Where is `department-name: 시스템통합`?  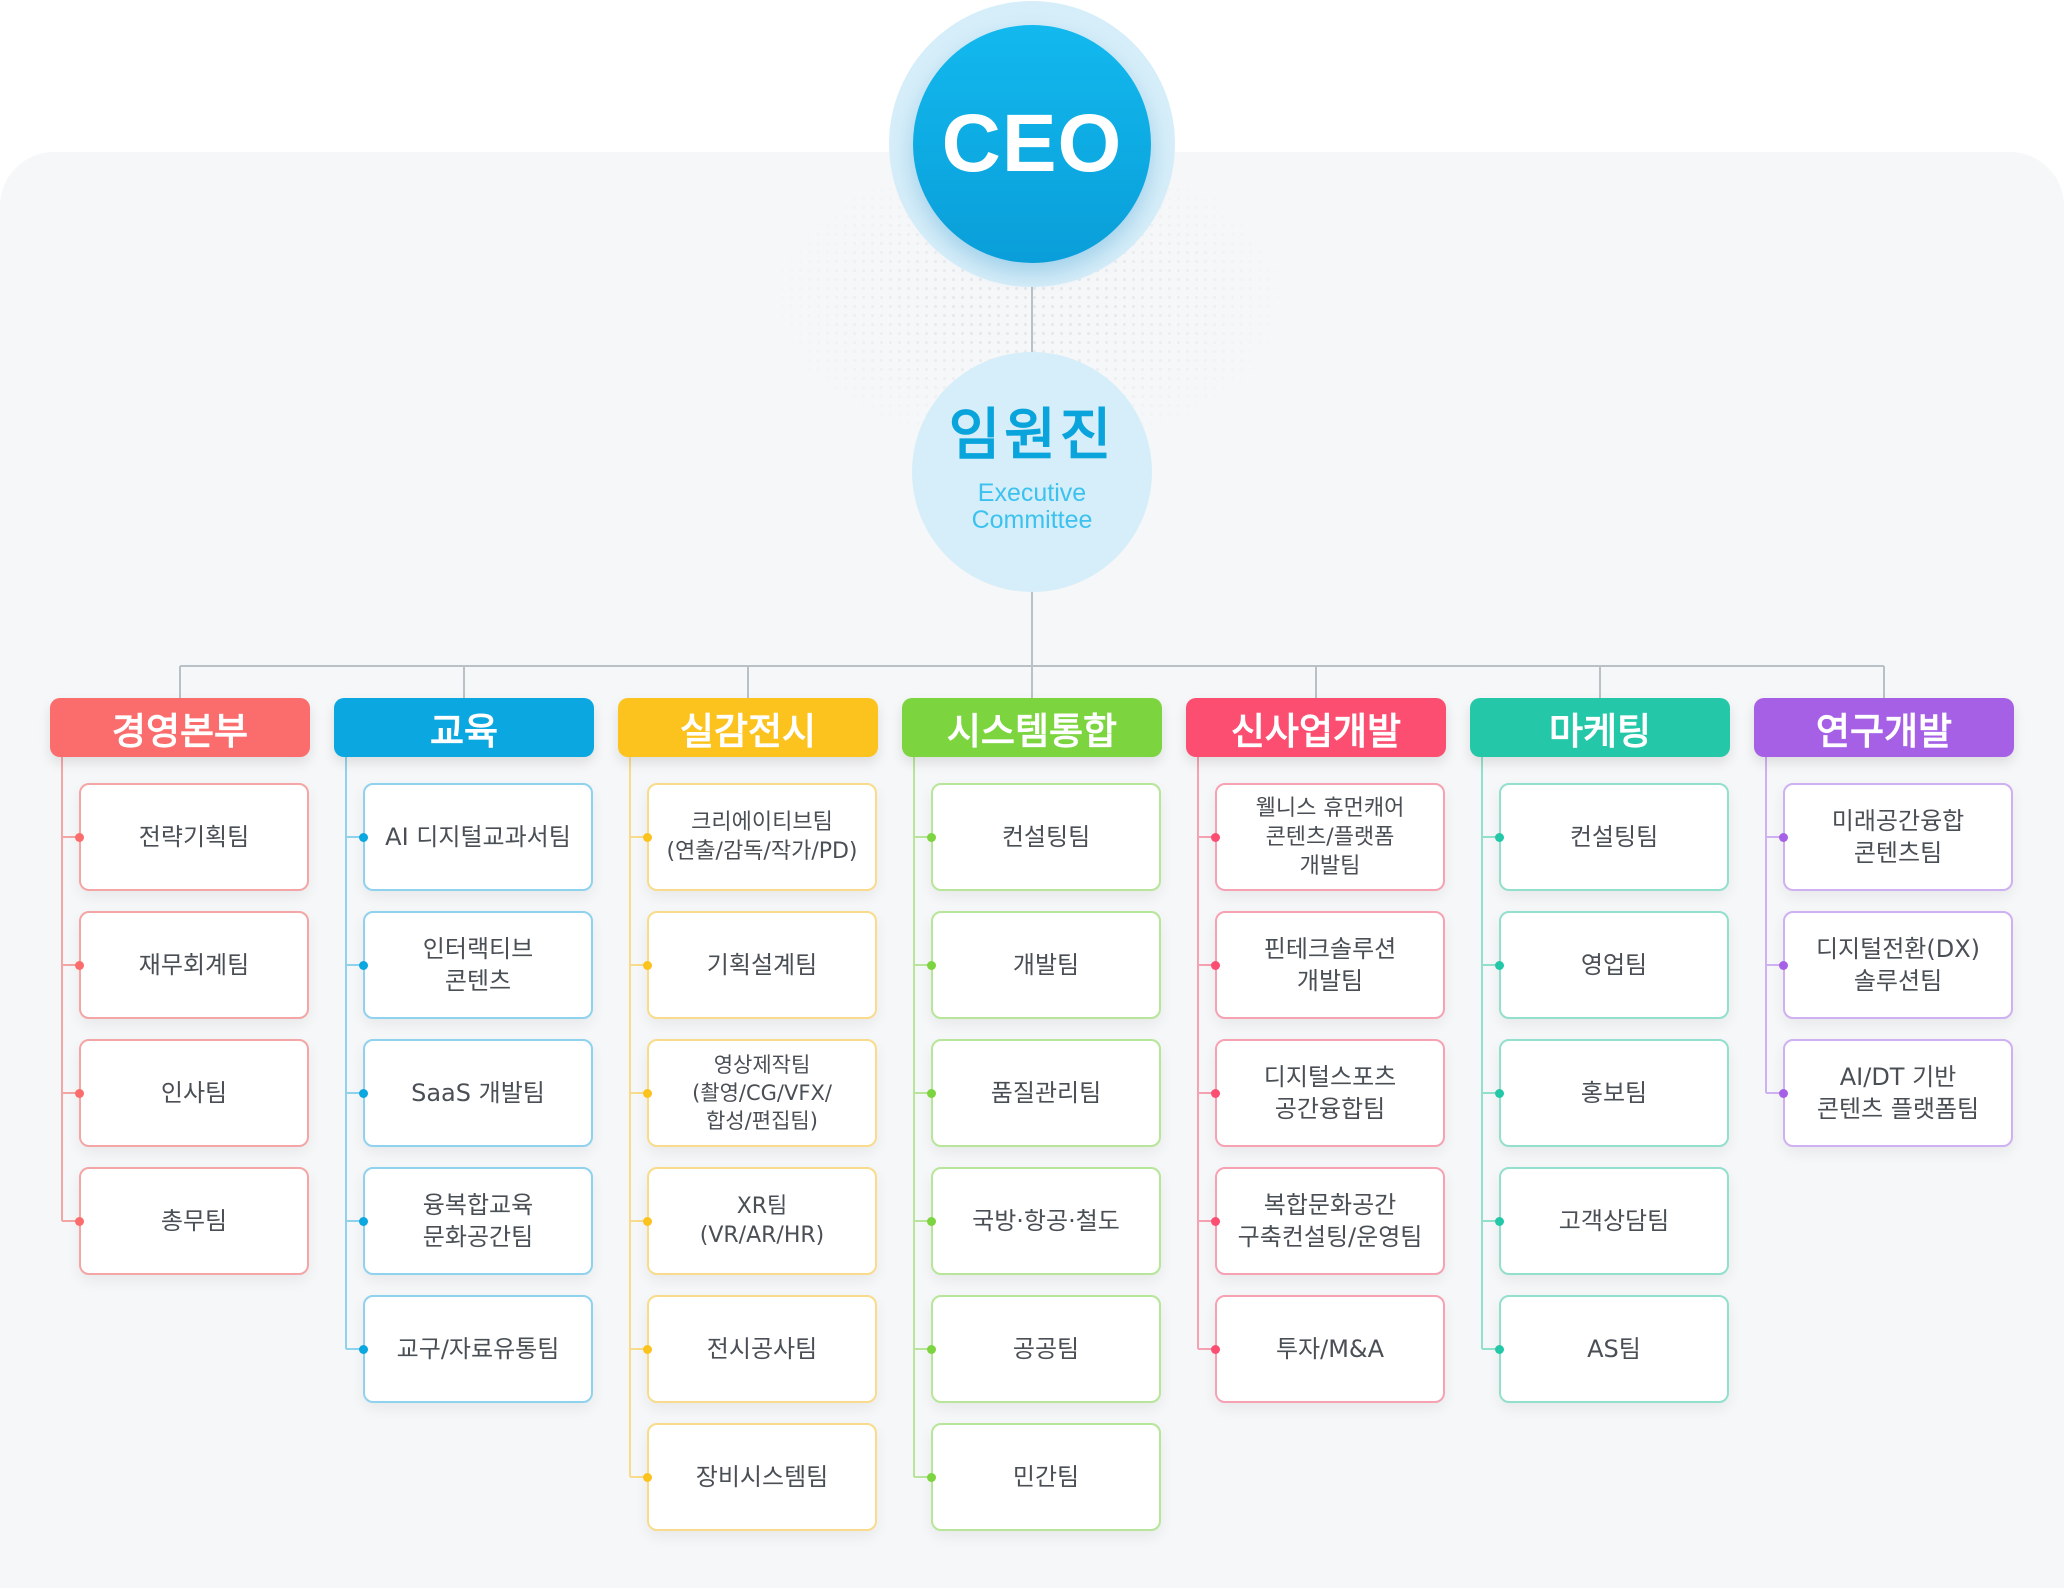 department-name: 시스템통합 is located at coordinates (1032, 731).